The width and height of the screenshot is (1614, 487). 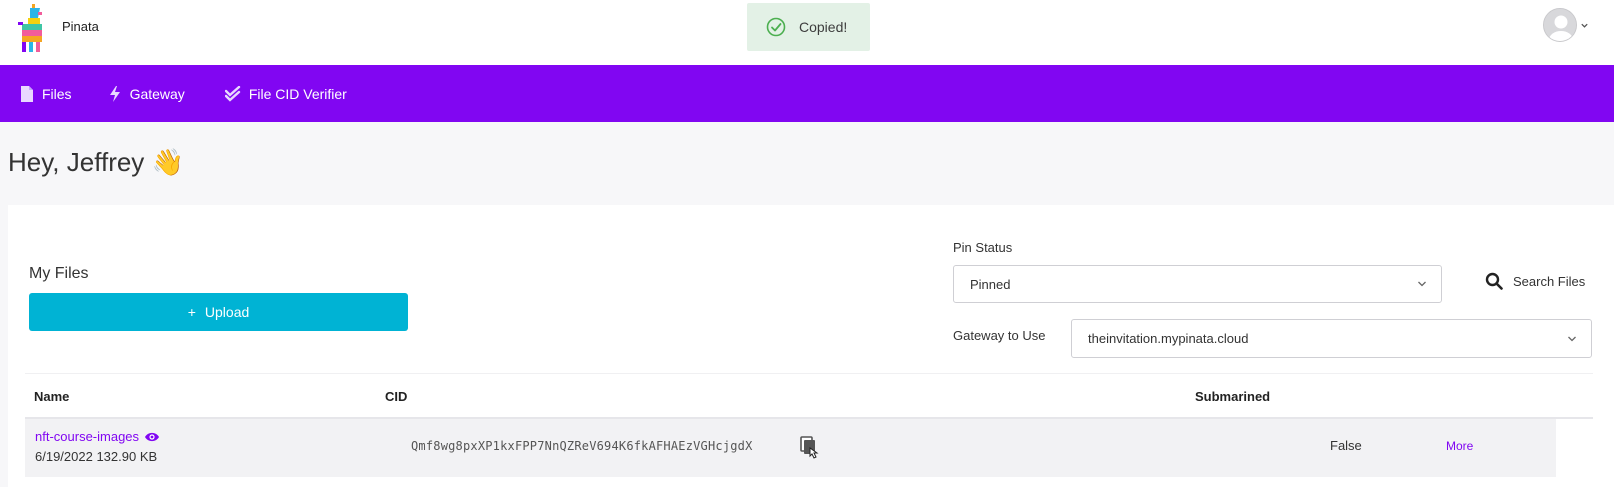 I want to click on file-date-size: 6/19/2022 132.90 KB, so click(x=96, y=456).